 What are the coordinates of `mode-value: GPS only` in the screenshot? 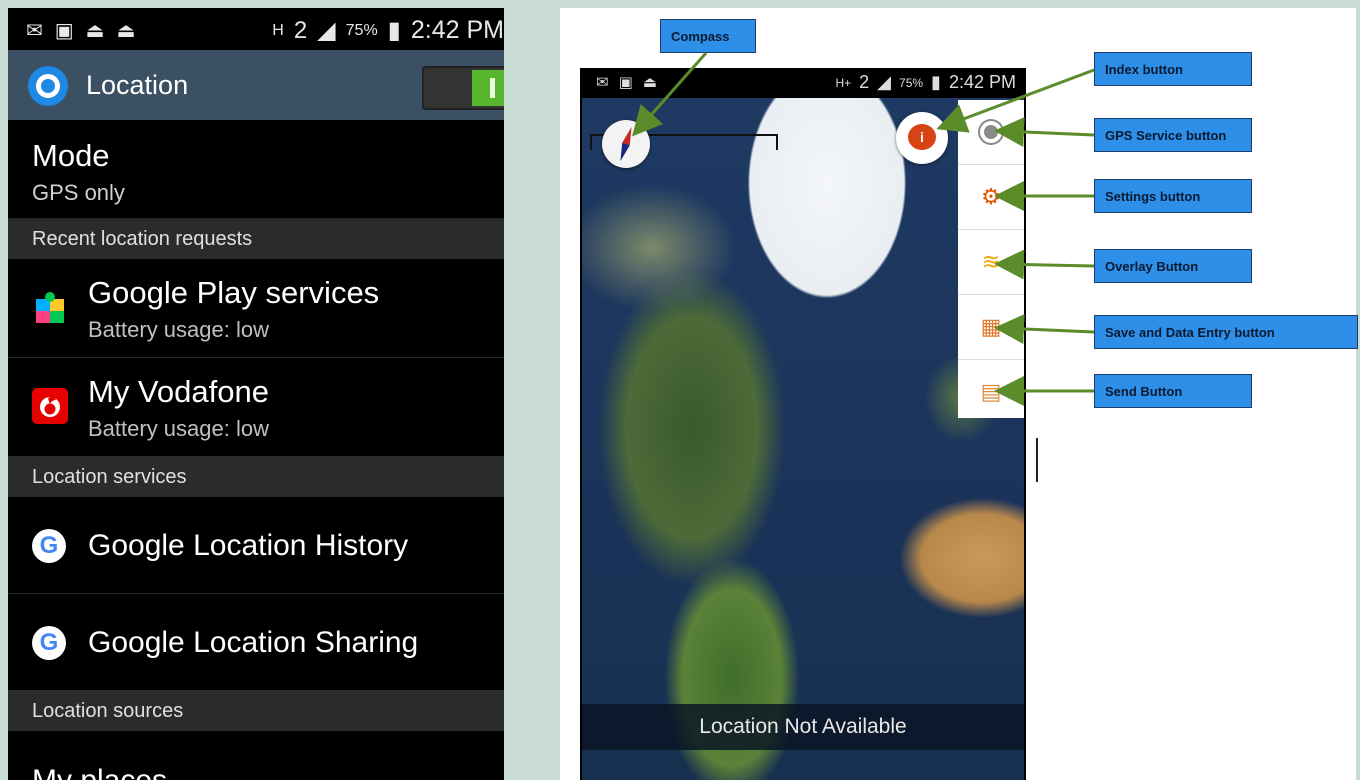 It's located at (78, 192).